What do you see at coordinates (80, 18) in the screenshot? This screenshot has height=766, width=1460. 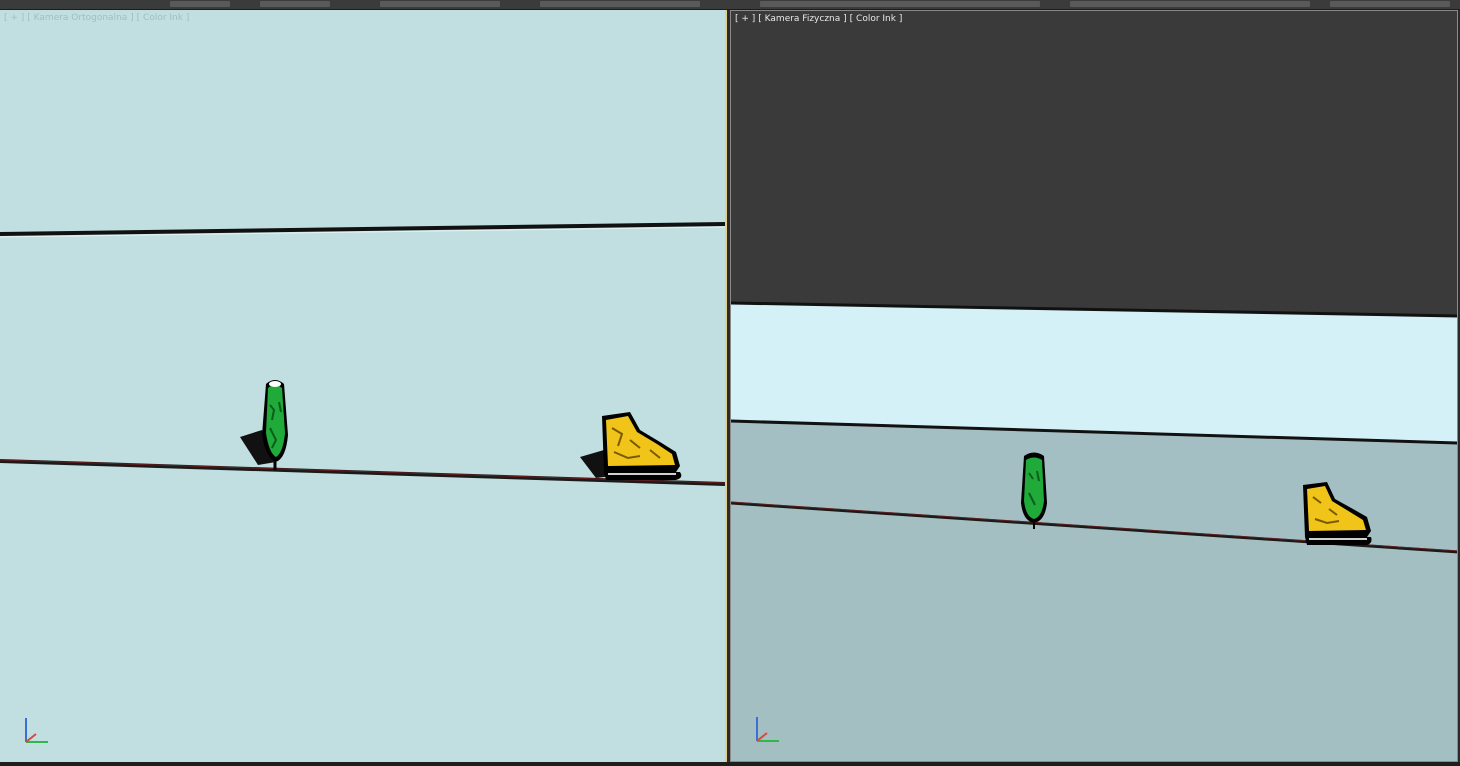 I see `viewport-camera-name: [ Kamera Ortogonalna ]` at bounding box center [80, 18].